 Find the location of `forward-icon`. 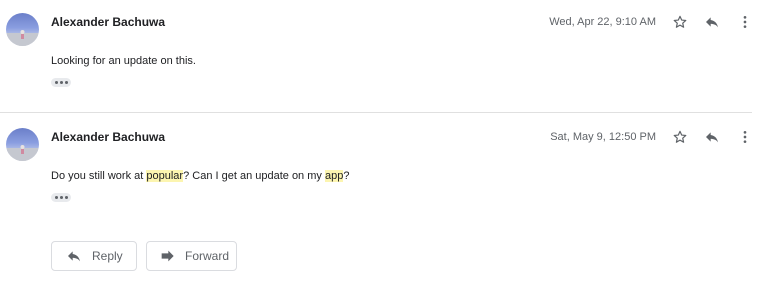

forward-icon is located at coordinates (167, 256).